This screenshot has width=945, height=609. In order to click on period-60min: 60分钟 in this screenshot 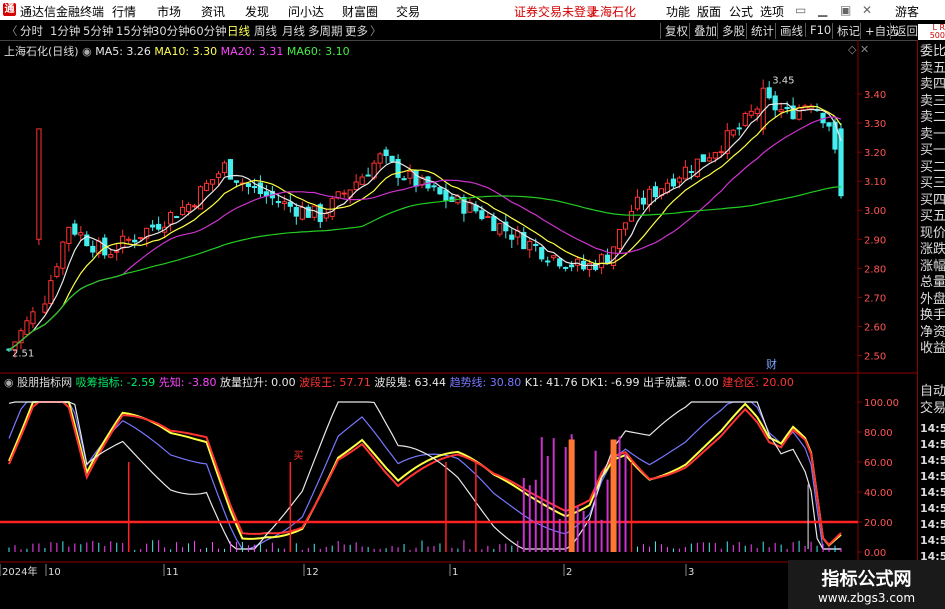, I will do `click(208, 31)`.